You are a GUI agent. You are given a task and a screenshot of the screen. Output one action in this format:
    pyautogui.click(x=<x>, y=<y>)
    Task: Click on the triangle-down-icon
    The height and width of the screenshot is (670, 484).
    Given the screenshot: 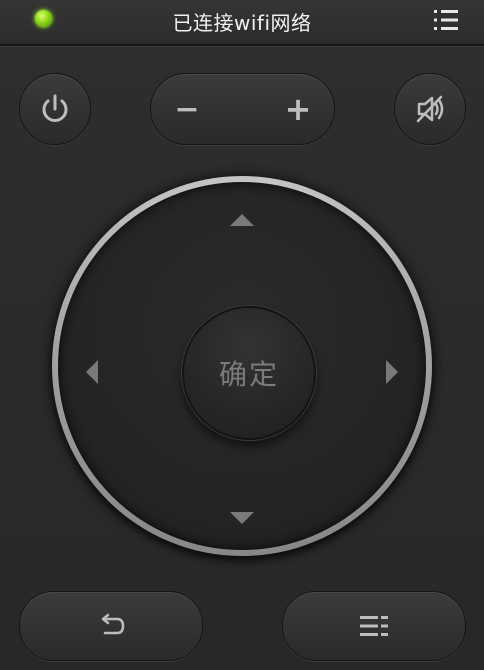 What is the action you would take?
    pyautogui.click(x=242, y=518)
    